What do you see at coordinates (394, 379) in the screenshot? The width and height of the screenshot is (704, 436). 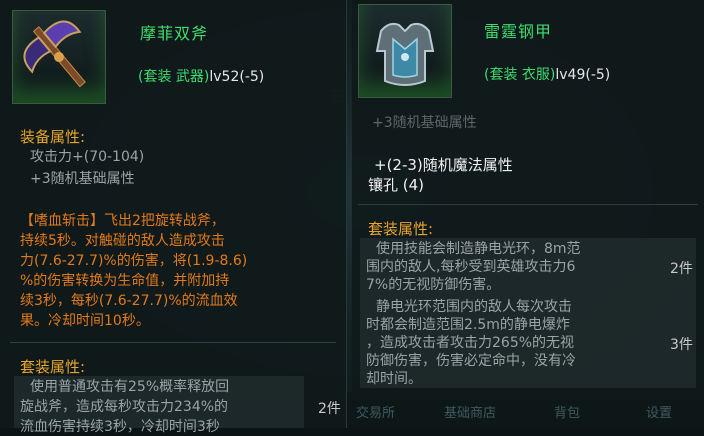 I see `armor-set2-line: 却时间。` at bounding box center [394, 379].